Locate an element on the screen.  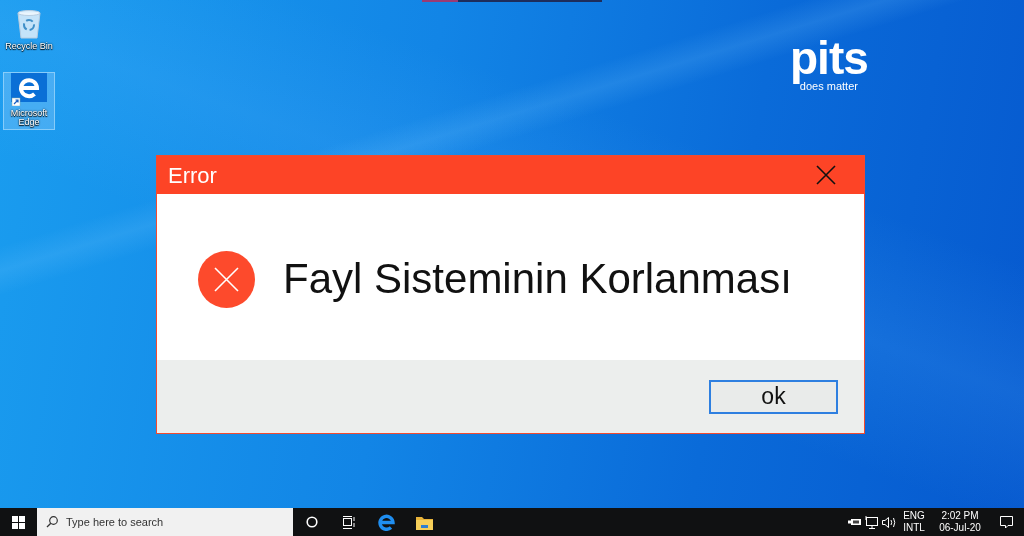
browser-icon is located at coordinates (386, 522).